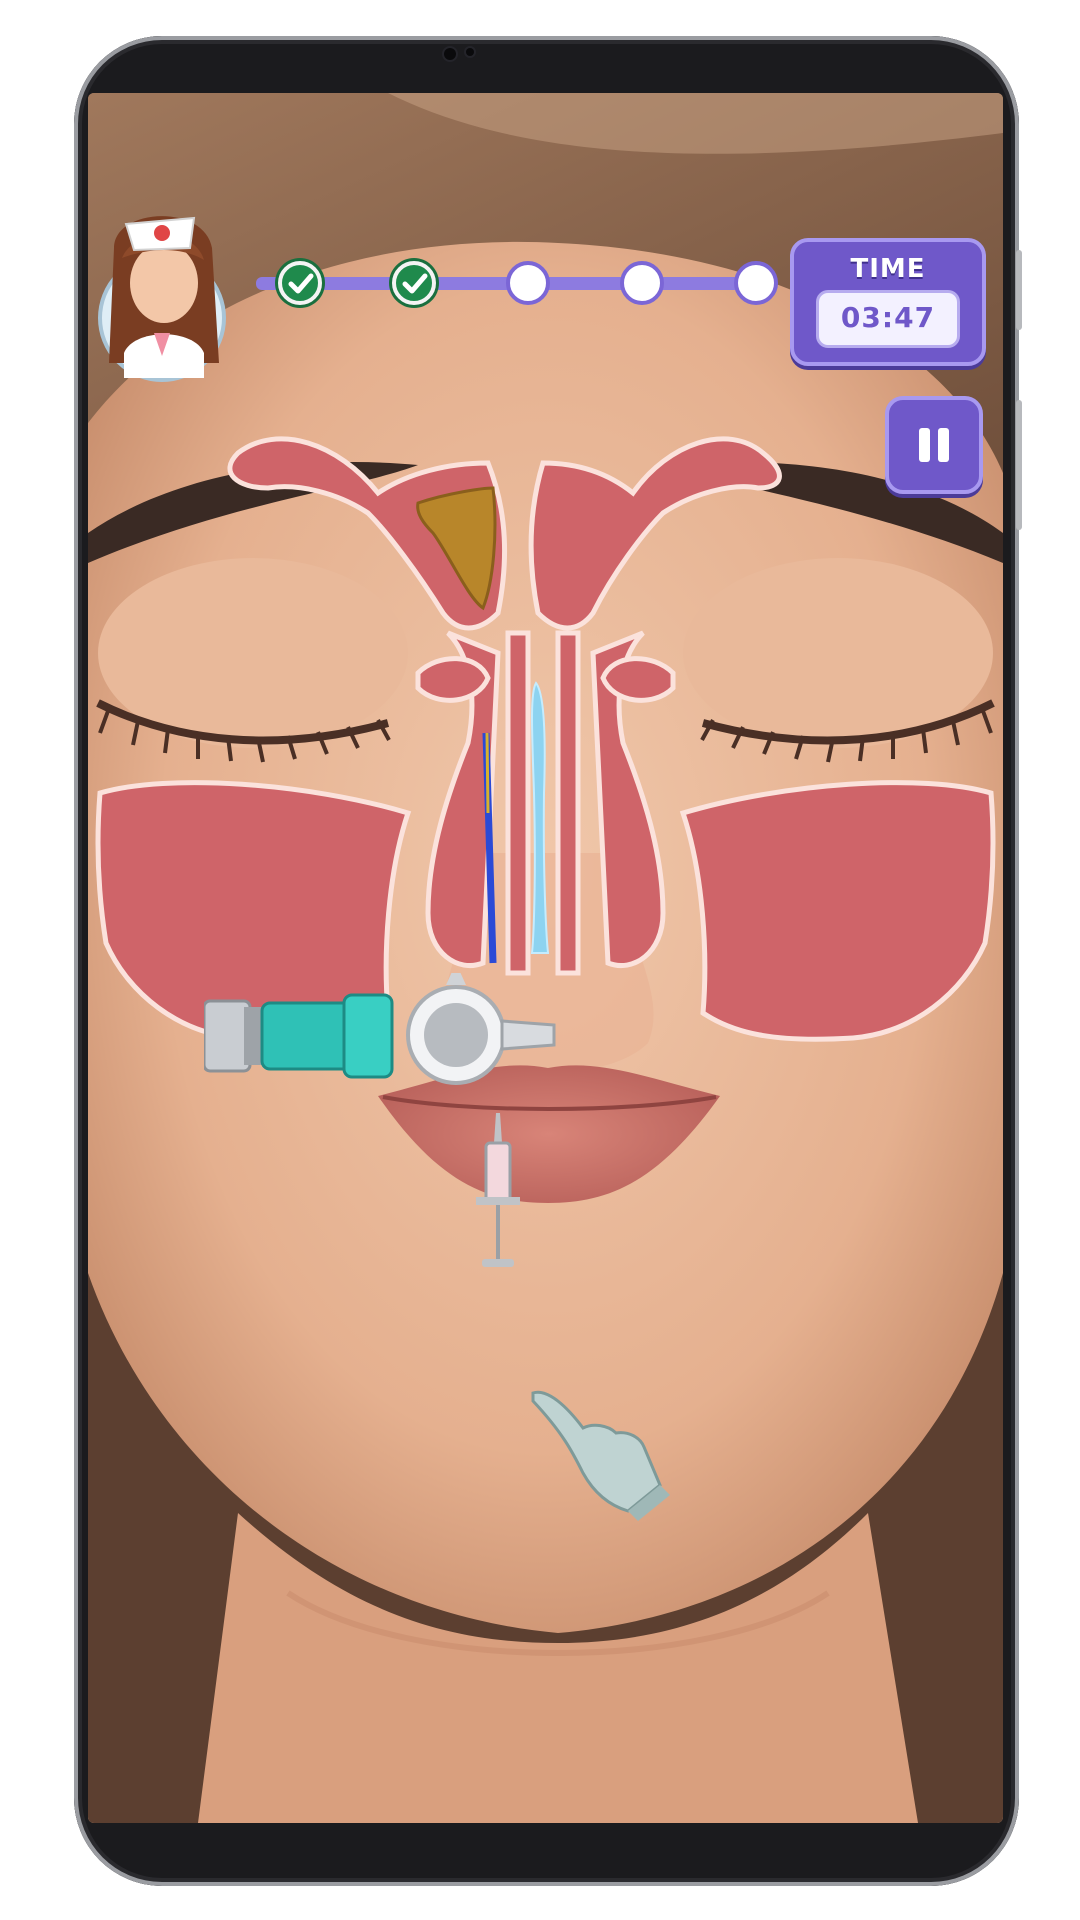 The height and width of the screenshot is (1920, 1080). Describe the element at coordinates (162, 299) in the screenshot. I see `nurse-avatar-icon` at that location.